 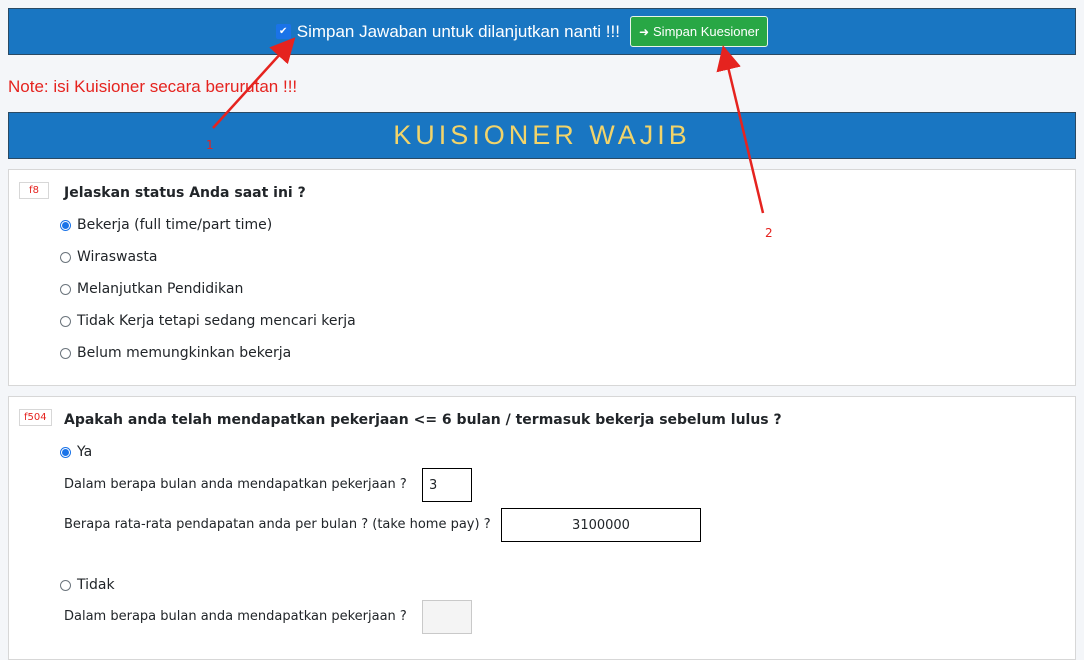 I want to click on save-questionnaire-button: ➜ Simpan Kuesioner, so click(x=699, y=31).